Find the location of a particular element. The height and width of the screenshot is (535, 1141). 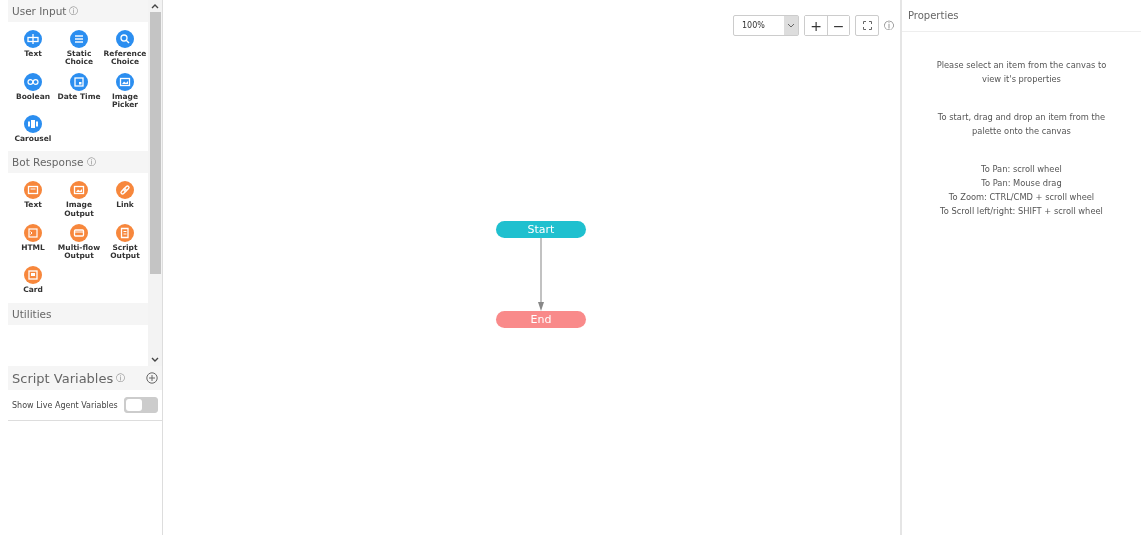

add-icon is located at coordinates (152, 378).